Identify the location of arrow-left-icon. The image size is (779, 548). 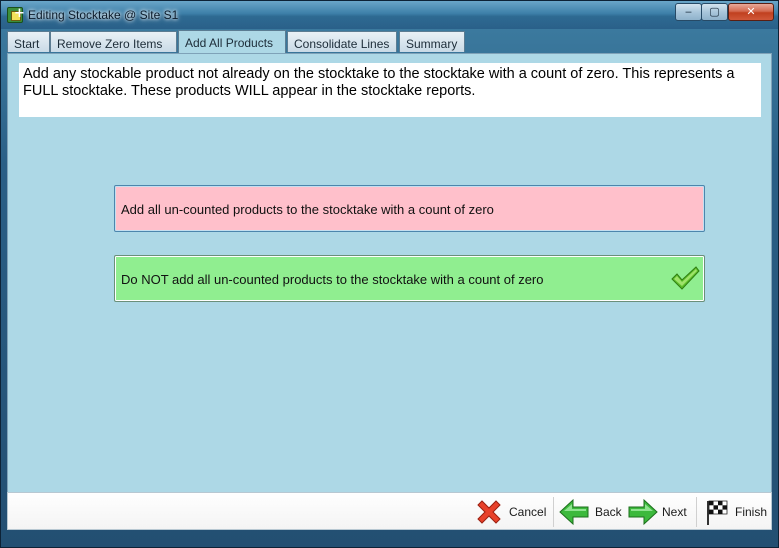
(574, 512).